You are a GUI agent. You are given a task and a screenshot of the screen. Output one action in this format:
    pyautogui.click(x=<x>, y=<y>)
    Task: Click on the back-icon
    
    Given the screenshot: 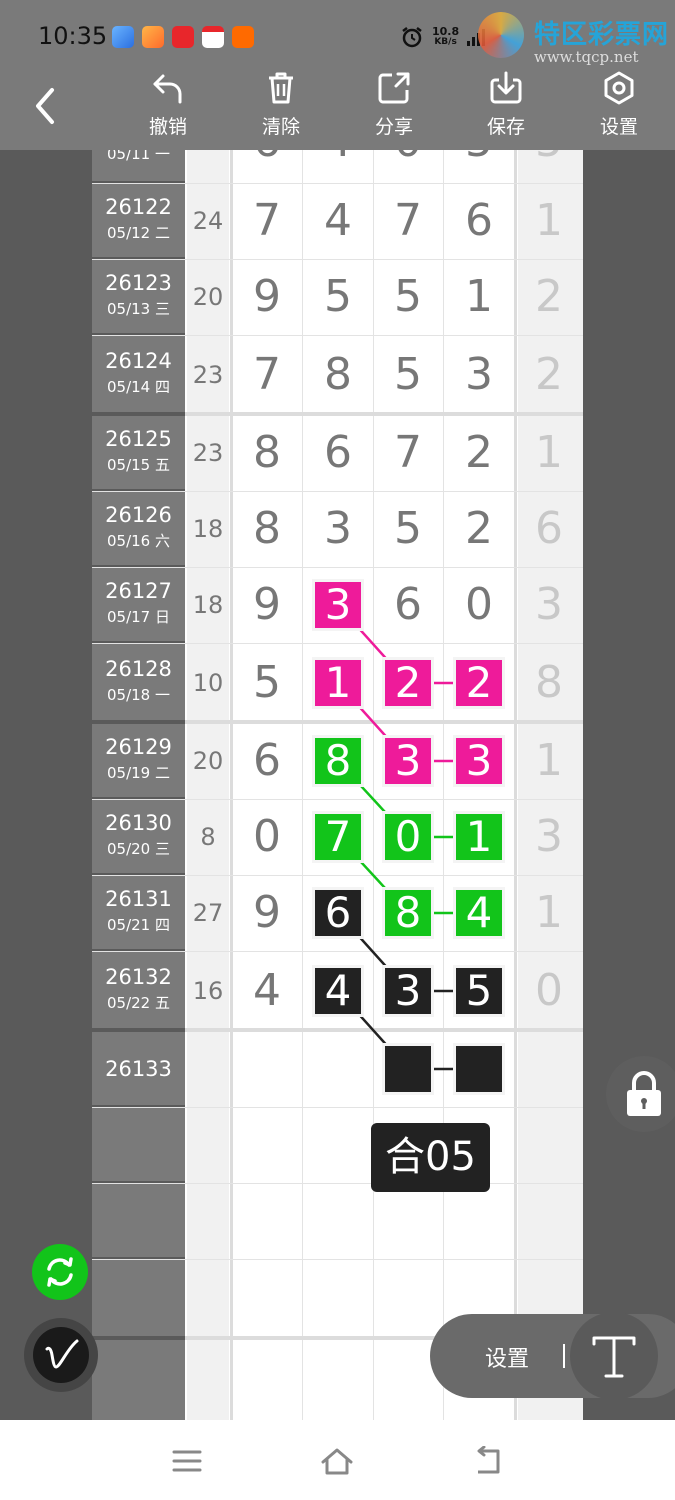 What is the action you would take?
    pyautogui.click(x=488, y=1459)
    